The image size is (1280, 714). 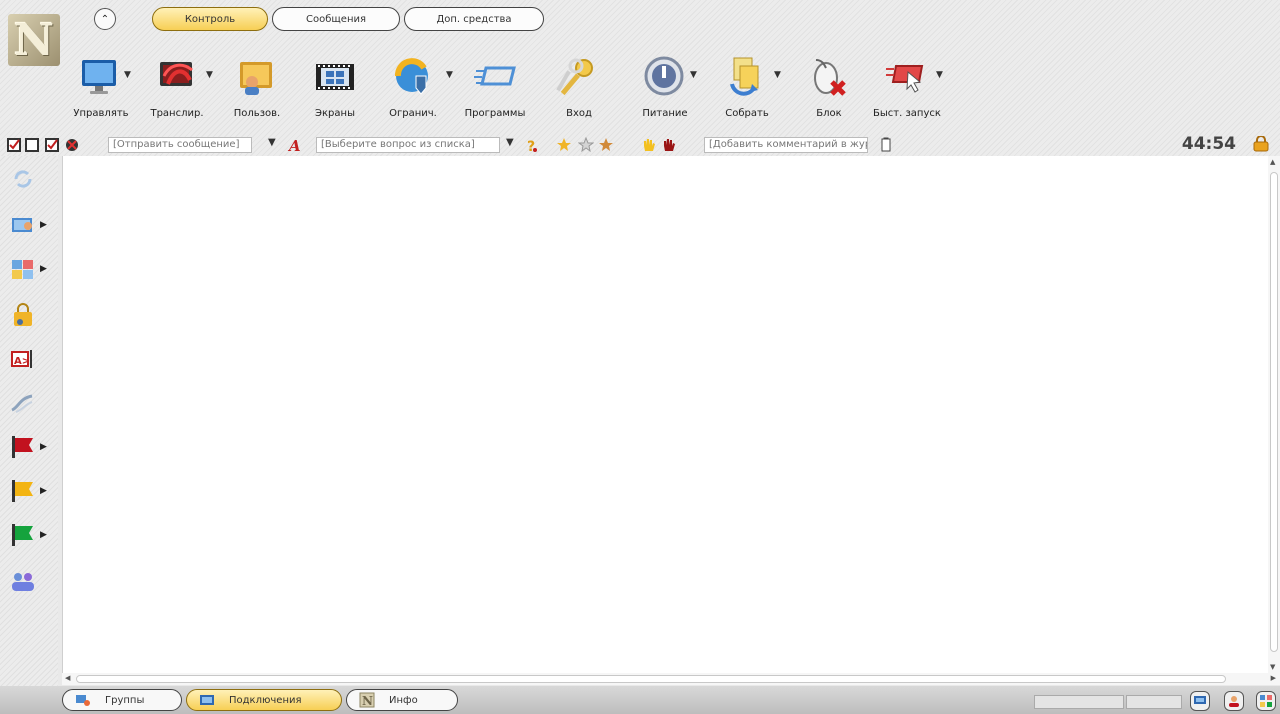 I want to click on scroll-down-icon: ▼, so click(x=1272, y=667).